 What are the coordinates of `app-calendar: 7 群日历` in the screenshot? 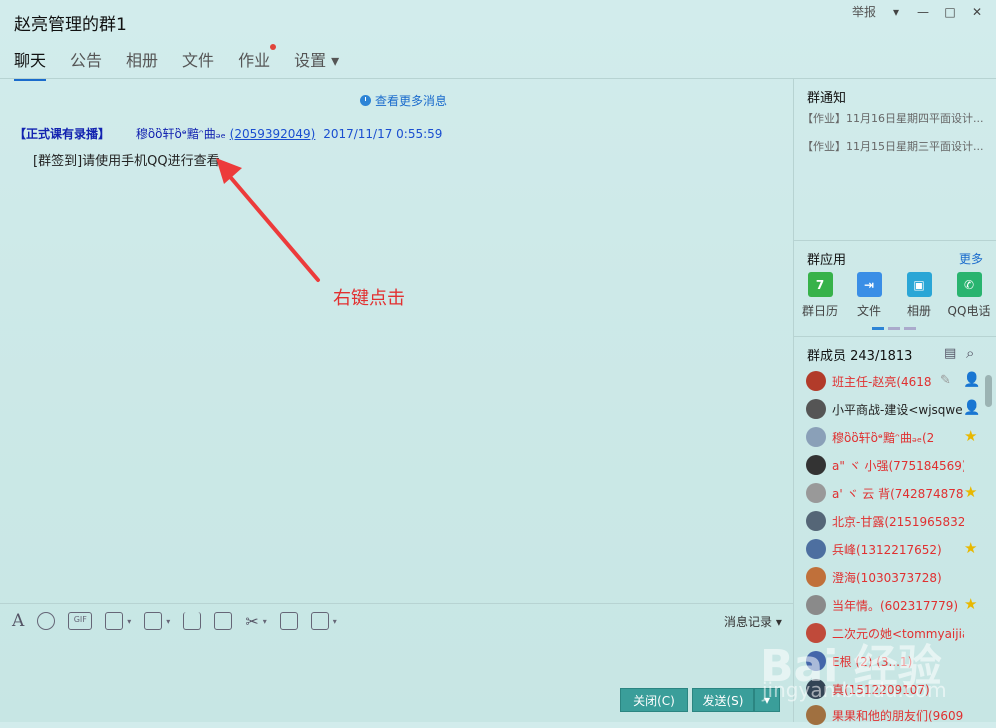 It's located at (820, 295).